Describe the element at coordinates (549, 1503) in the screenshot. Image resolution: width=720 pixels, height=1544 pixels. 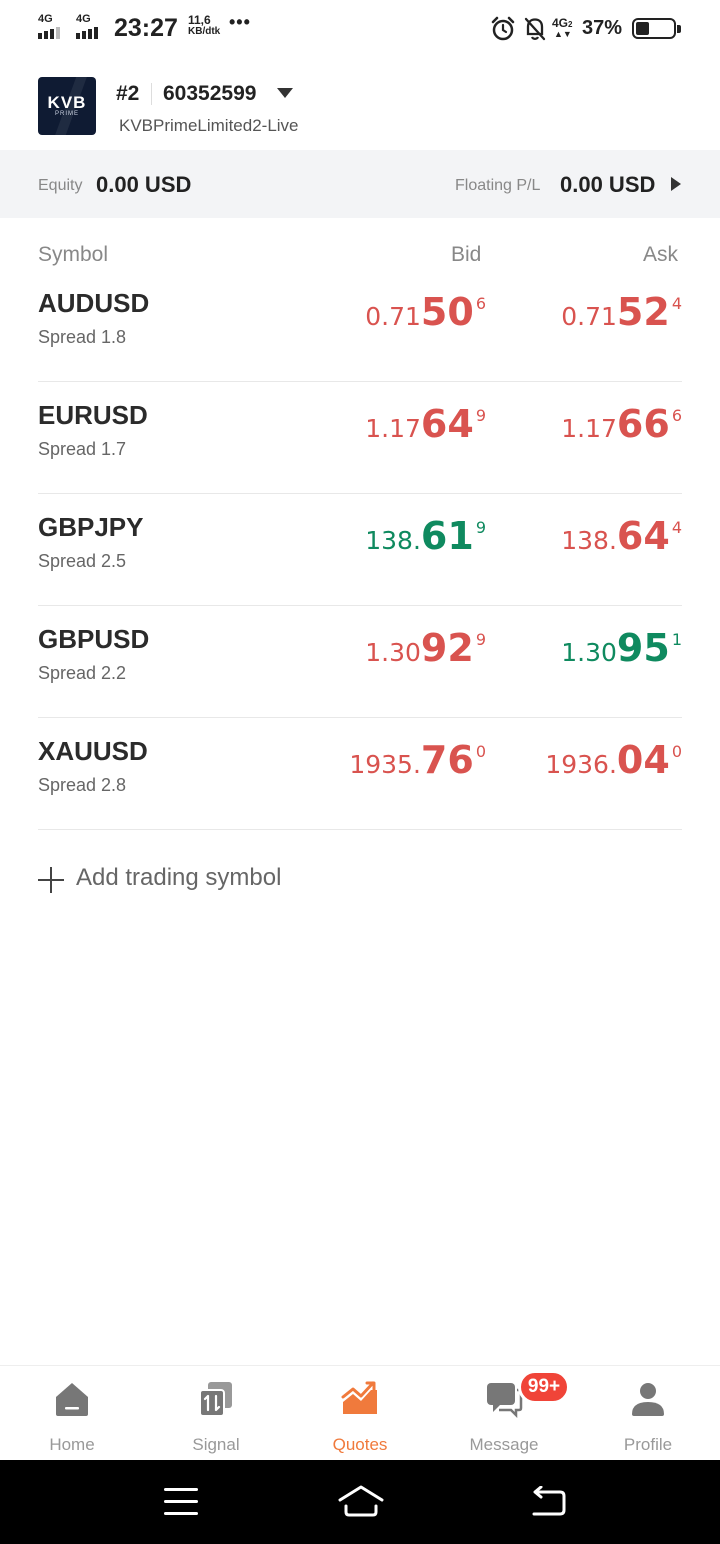
I see `back-button` at that location.